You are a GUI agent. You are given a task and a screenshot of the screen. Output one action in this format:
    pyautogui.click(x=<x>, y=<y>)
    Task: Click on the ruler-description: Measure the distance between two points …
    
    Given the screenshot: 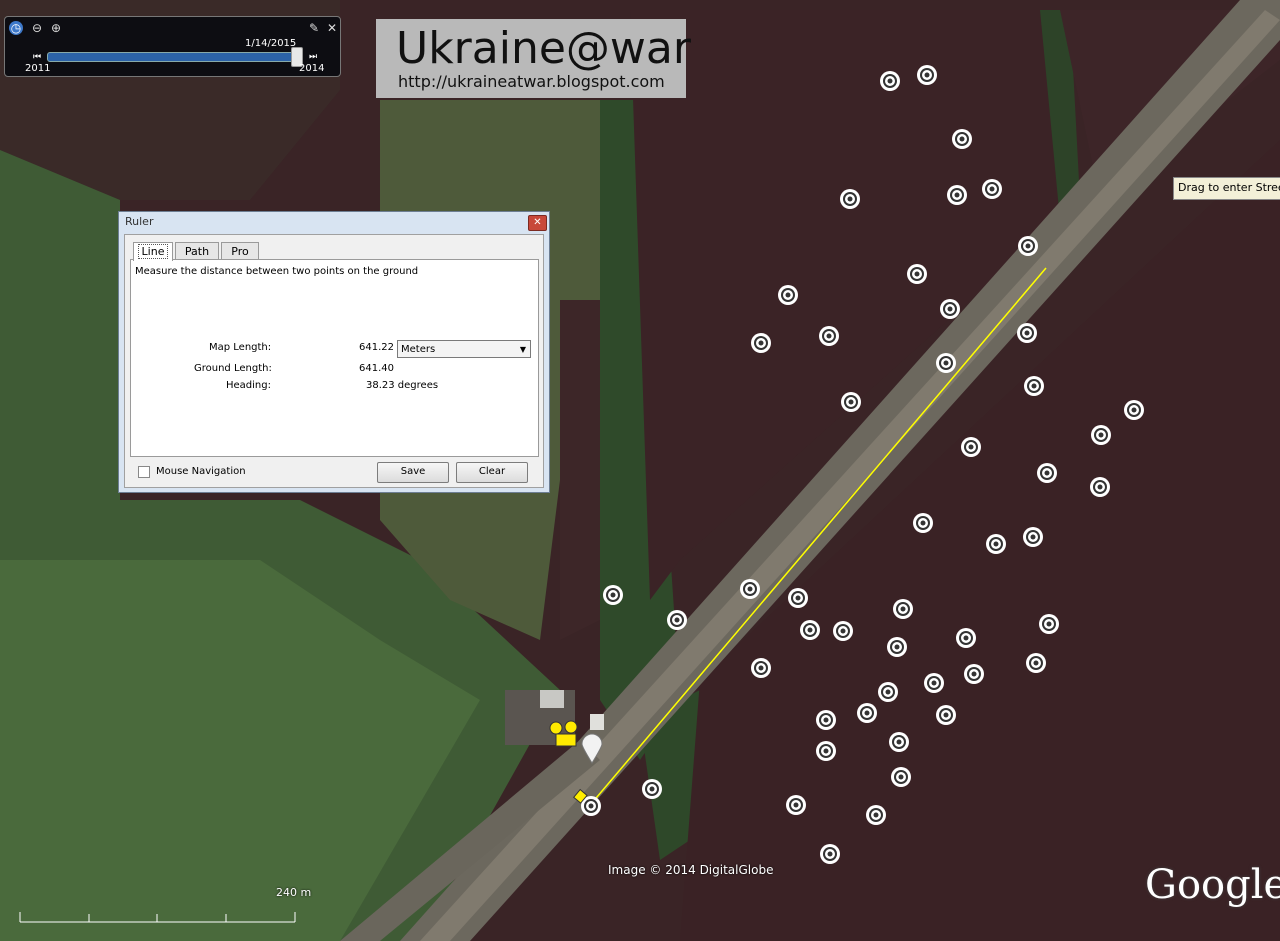 What is the action you would take?
    pyautogui.click(x=277, y=271)
    